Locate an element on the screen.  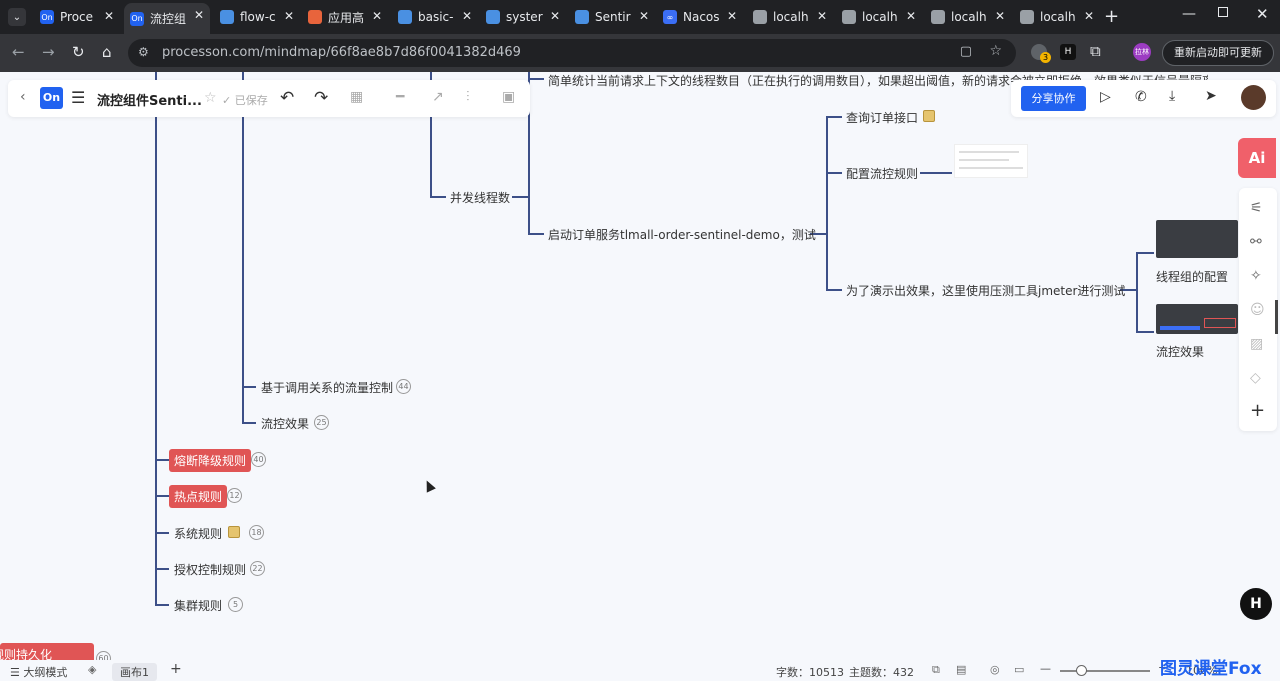
child-count-badge: 22 is located at coordinates (257, 568).